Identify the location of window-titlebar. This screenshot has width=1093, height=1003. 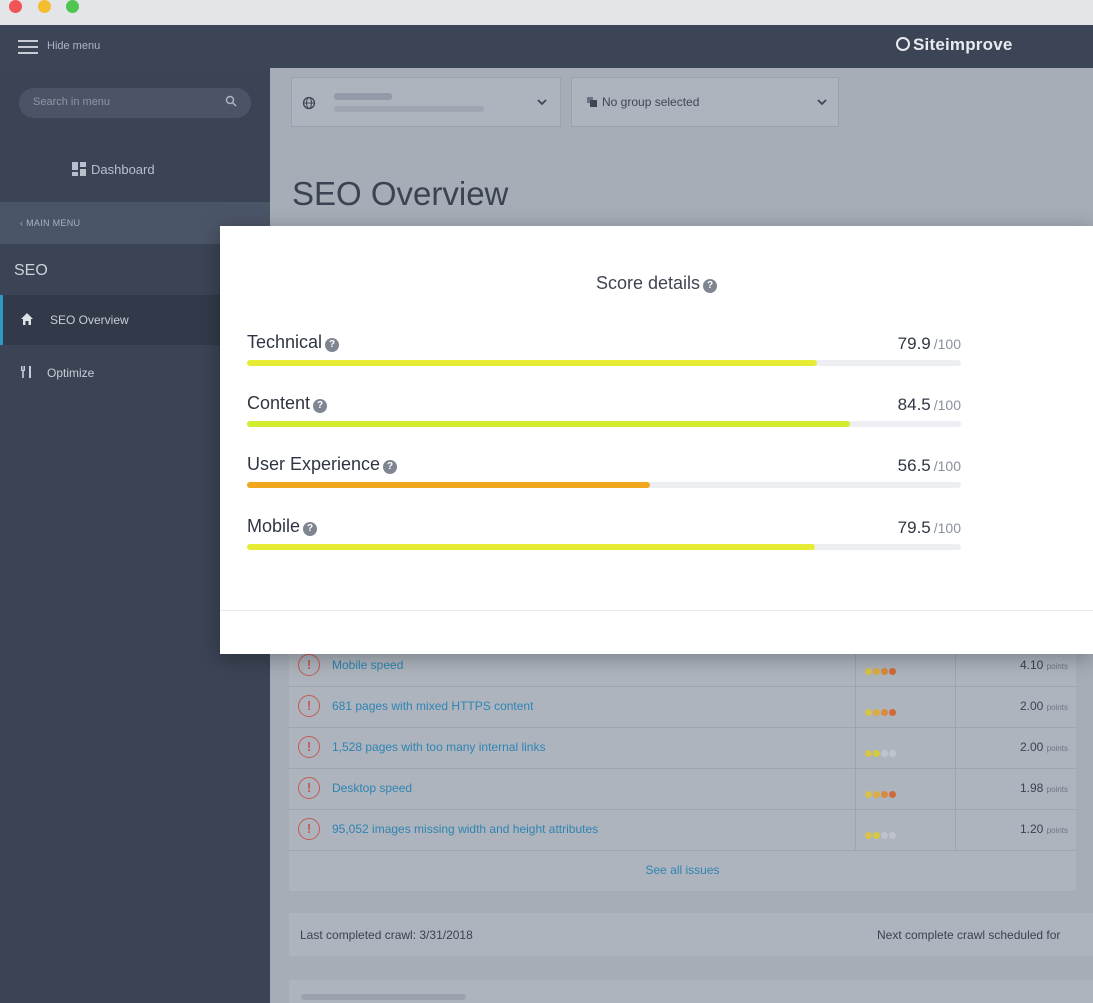
(546, 12).